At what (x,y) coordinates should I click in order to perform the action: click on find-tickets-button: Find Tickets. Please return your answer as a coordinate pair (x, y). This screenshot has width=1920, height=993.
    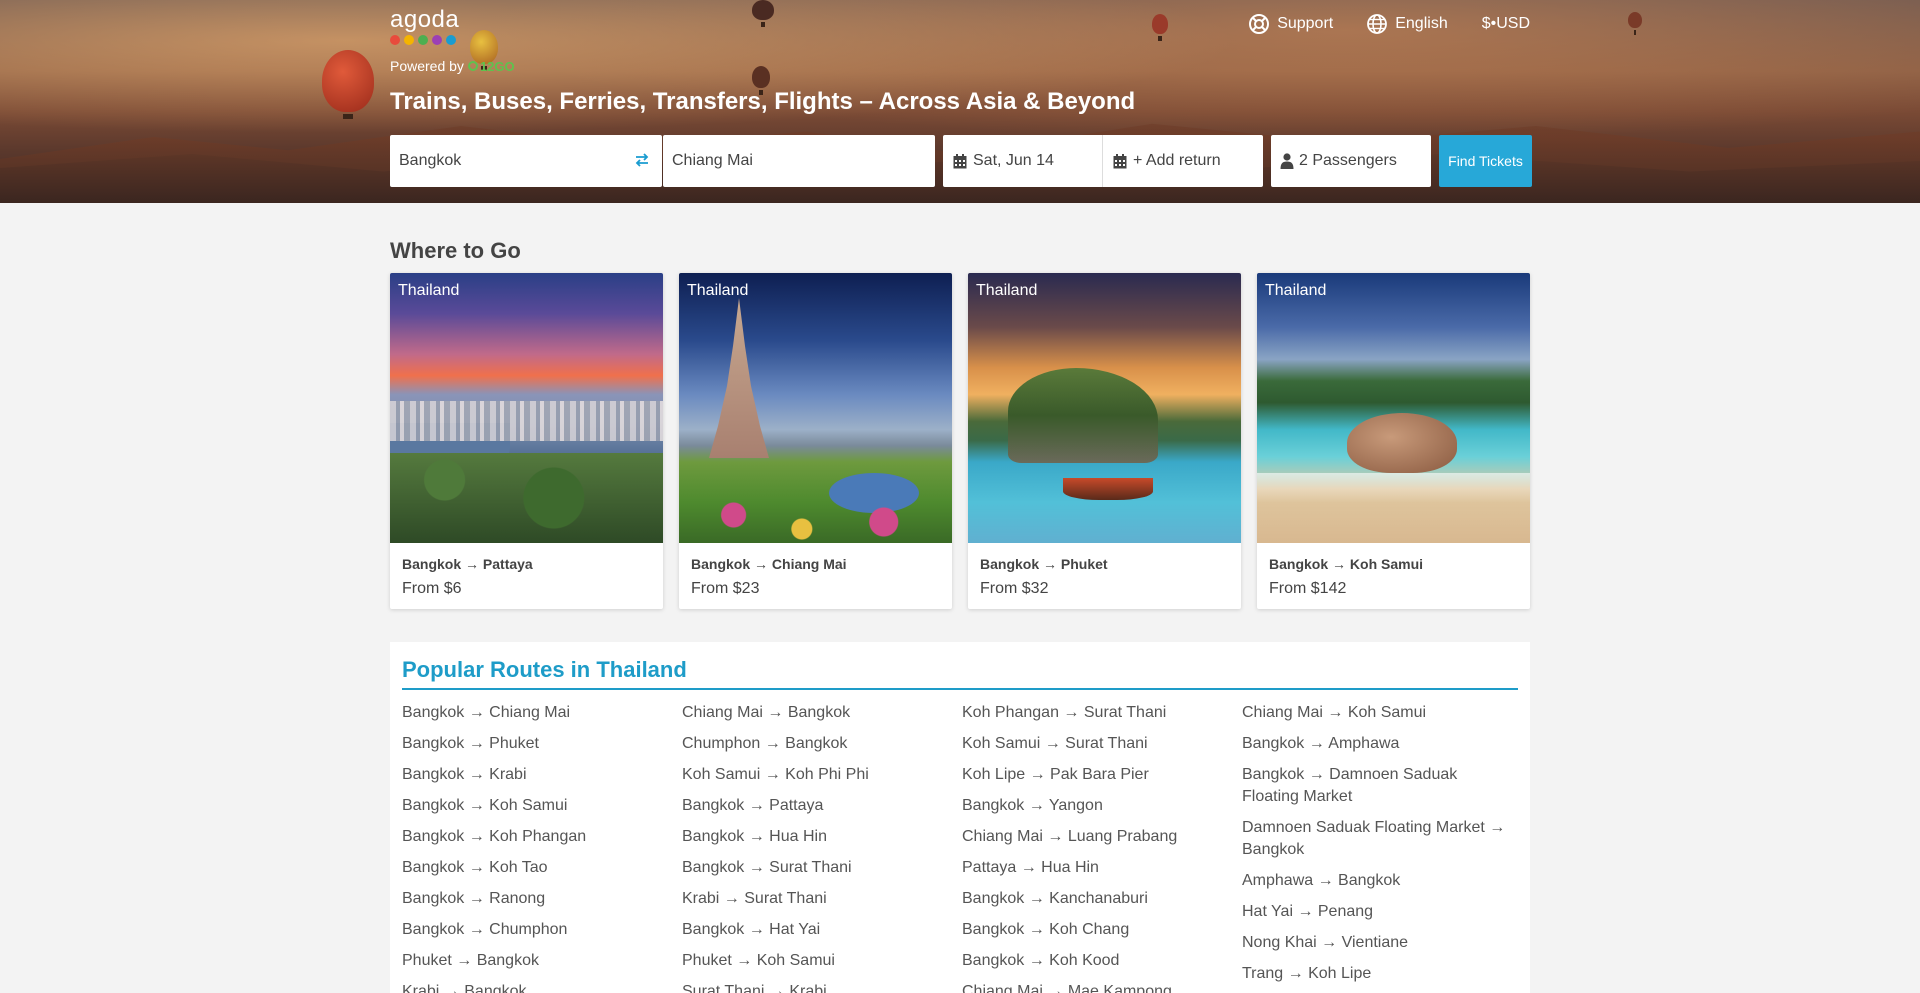
    Looking at the image, I should click on (1485, 161).